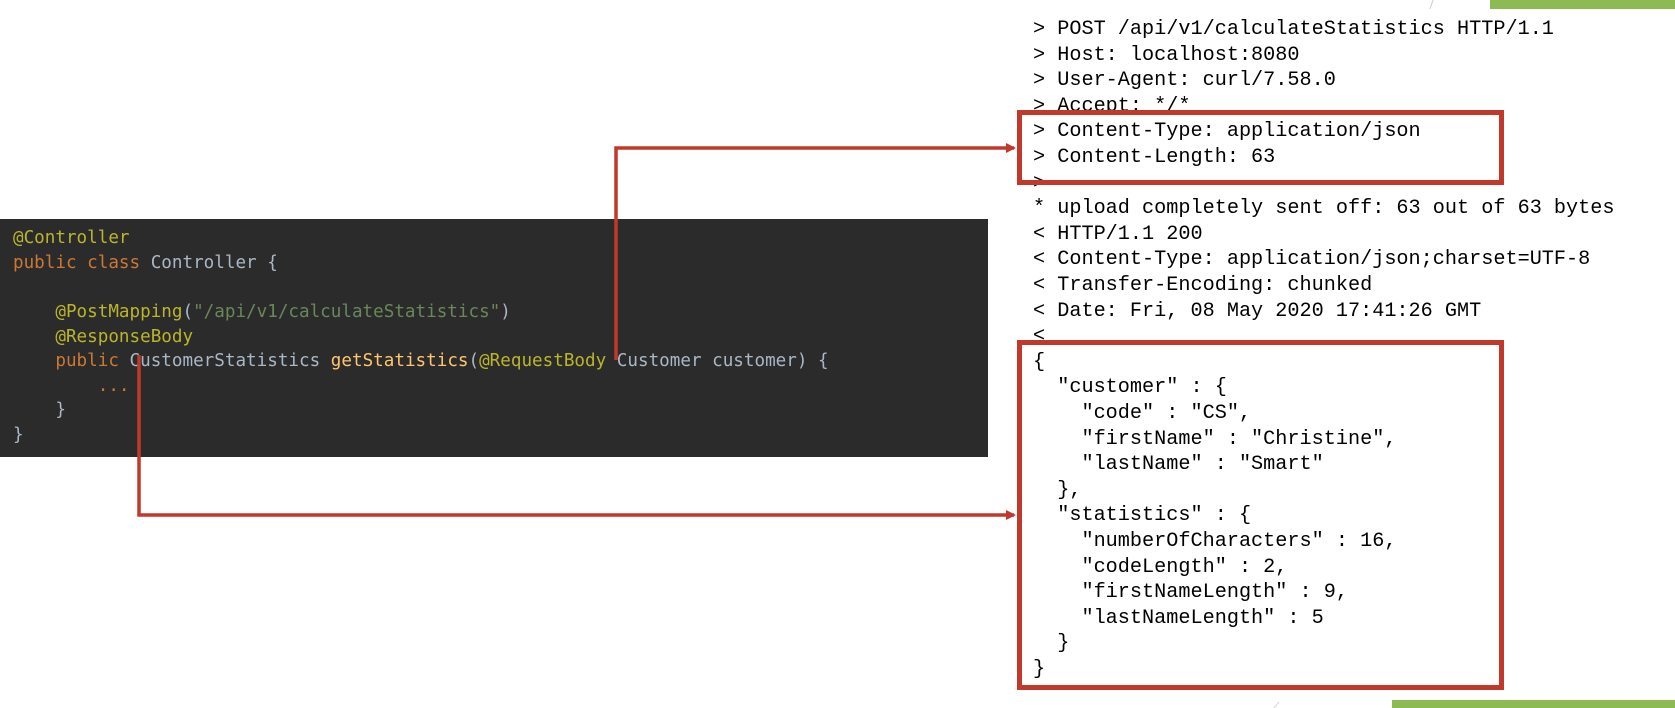  I want to click on class-name: Controller {, so click(209, 263).